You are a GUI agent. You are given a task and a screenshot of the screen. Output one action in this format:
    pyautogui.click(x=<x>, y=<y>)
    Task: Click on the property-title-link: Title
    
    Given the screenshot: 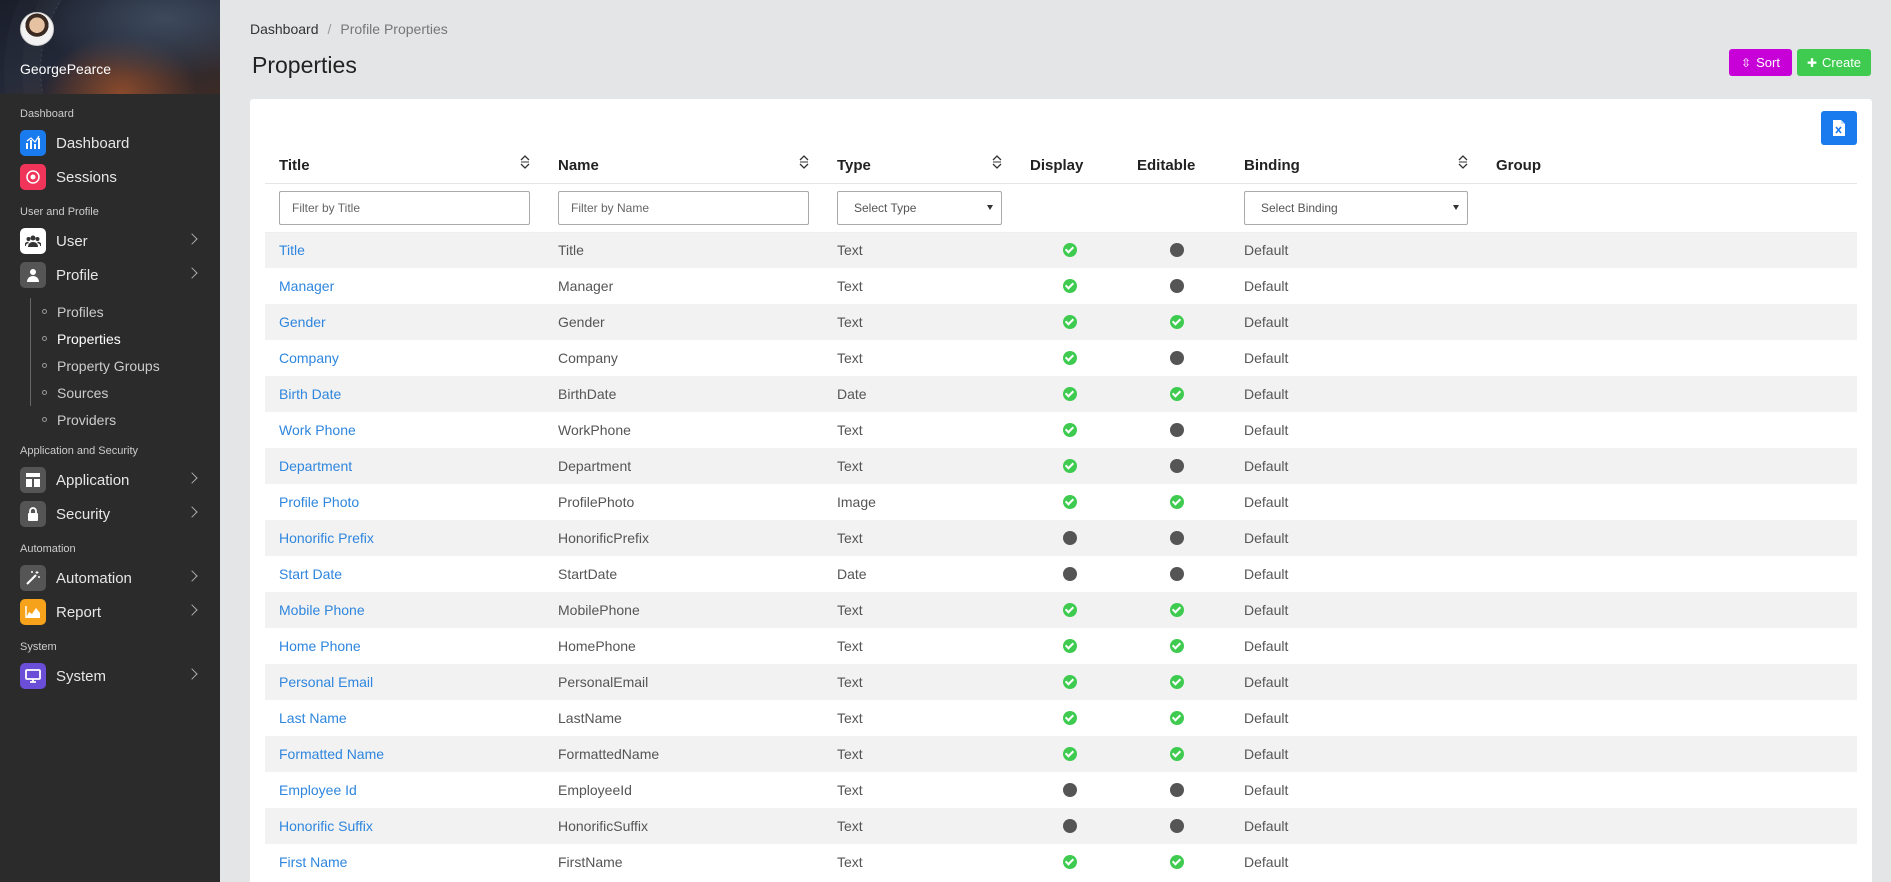 What is the action you would take?
    pyautogui.click(x=292, y=250)
    